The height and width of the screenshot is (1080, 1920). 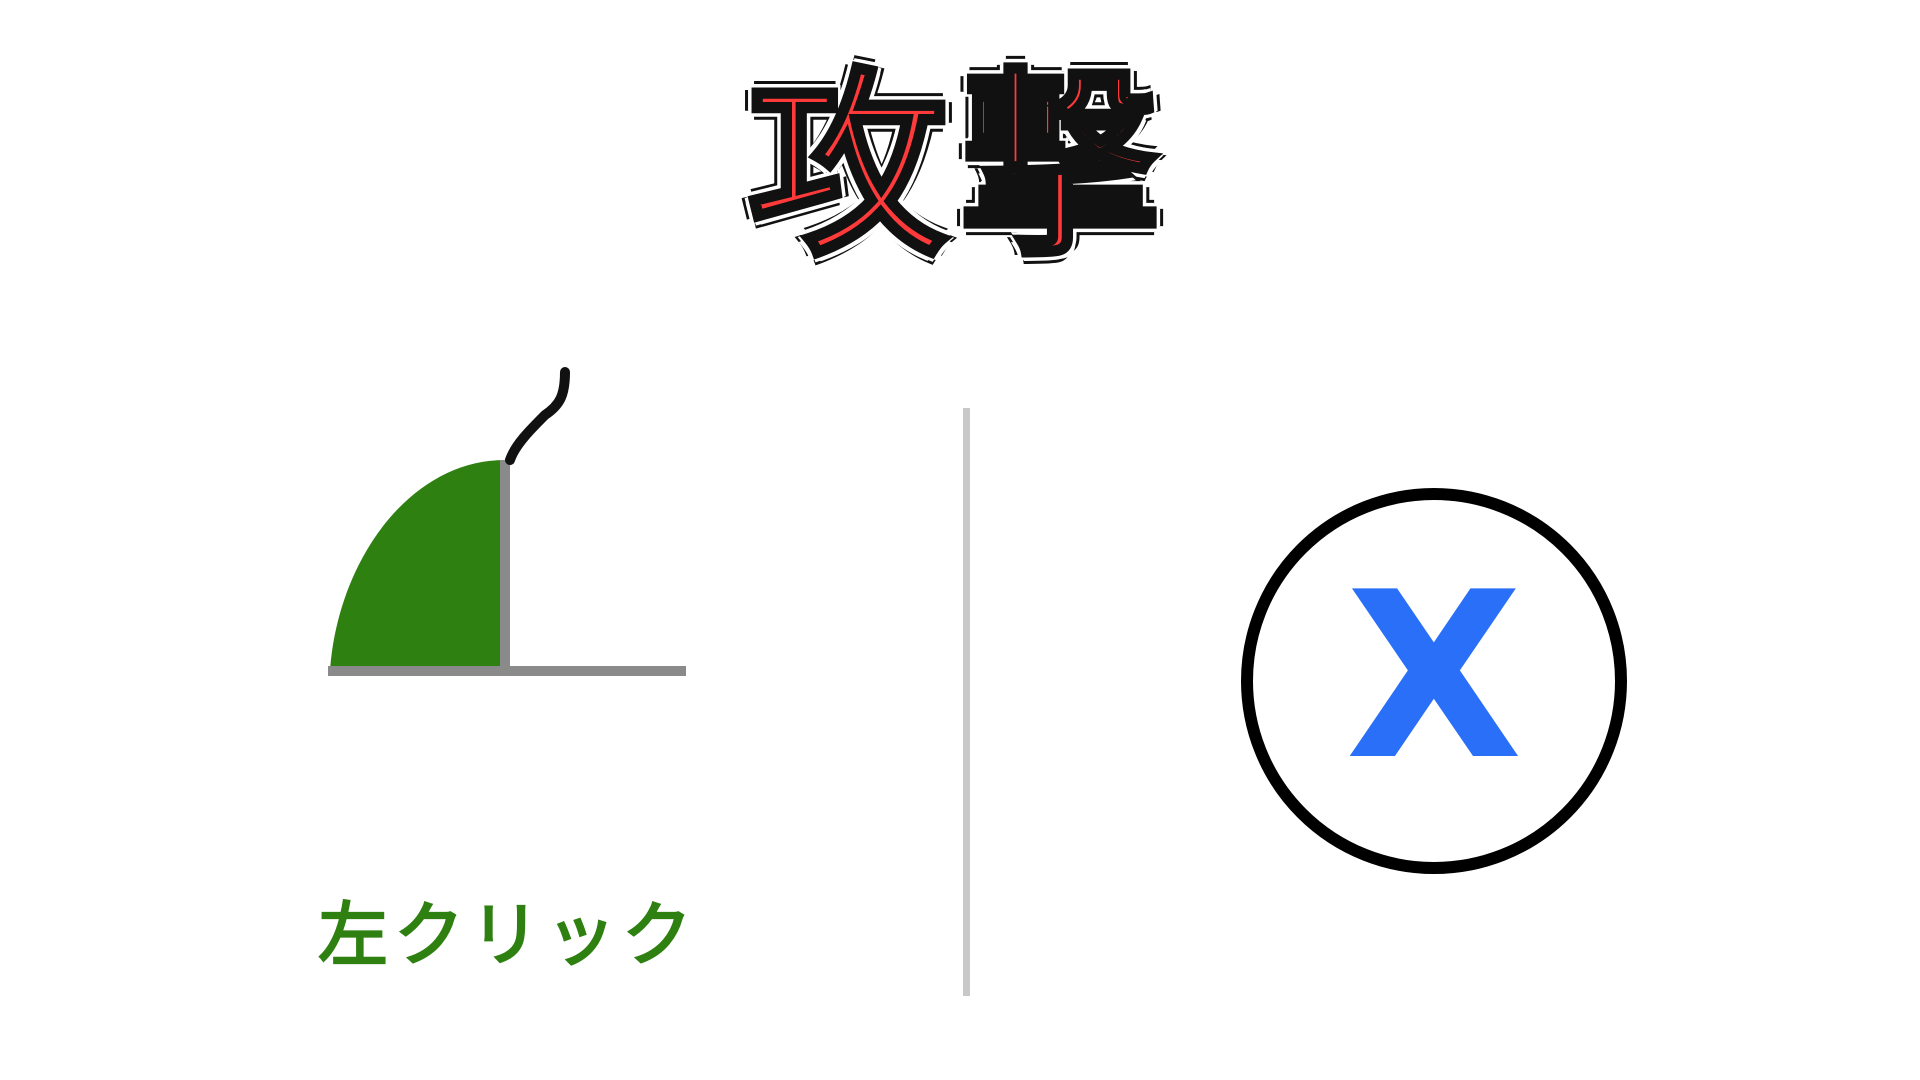 What do you see at coordinates (505, 568) in the screenshot?
I see `mouse-button-separator` at bounding box center [505, 568].